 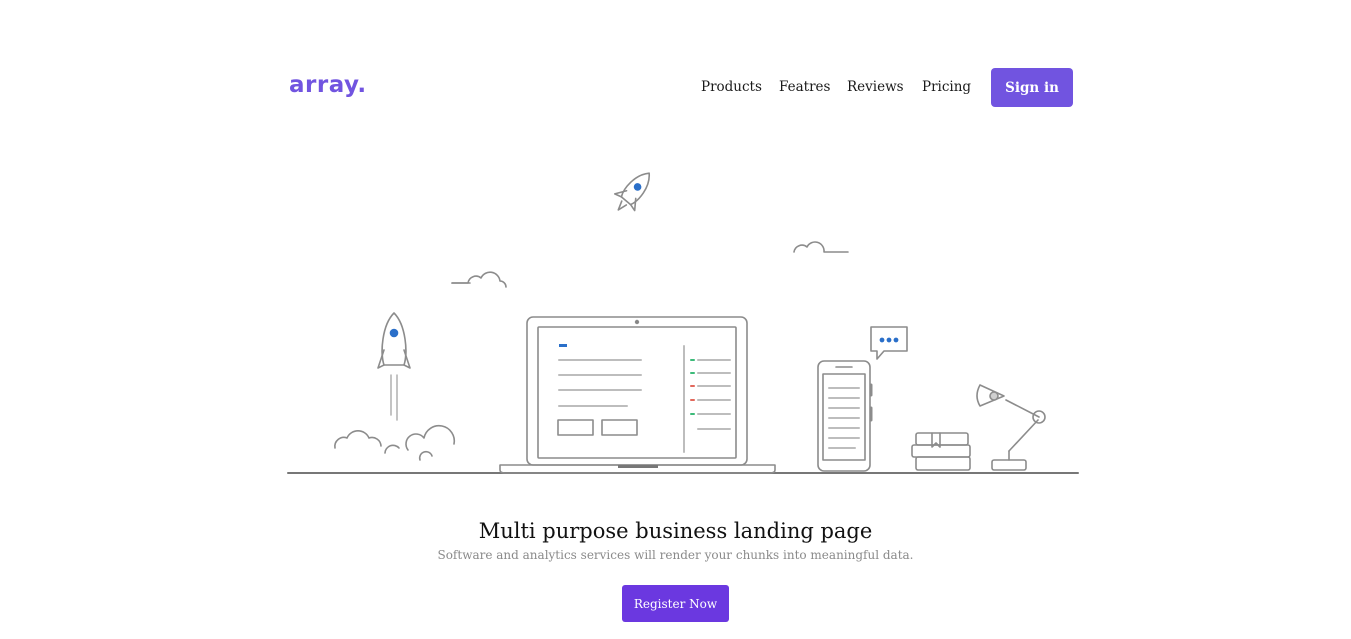 I want to click on register-now-button: Register Now, so click(x=675, y=603).